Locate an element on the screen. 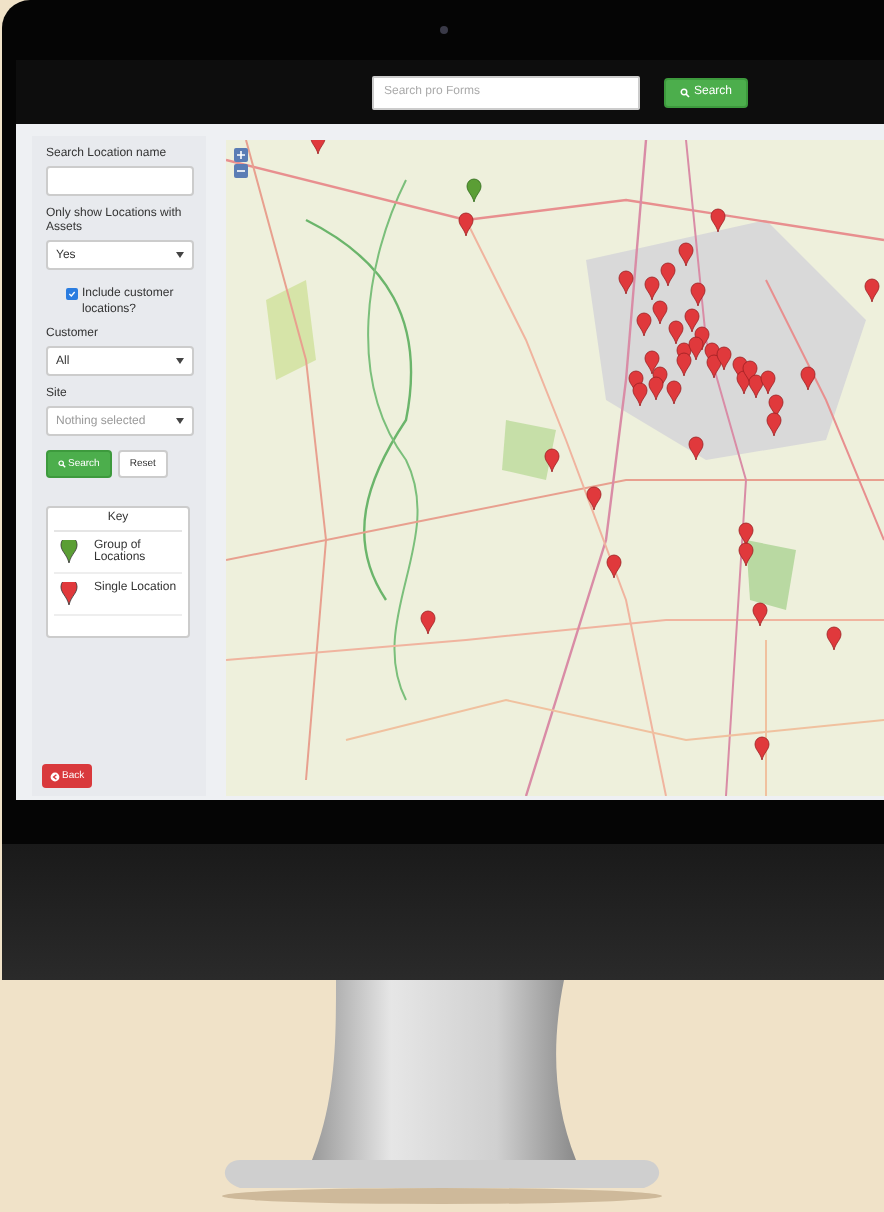 Image resolution: width=884 pixels, height=1212 pixels. checkbox is located at coordinates (72, 294).